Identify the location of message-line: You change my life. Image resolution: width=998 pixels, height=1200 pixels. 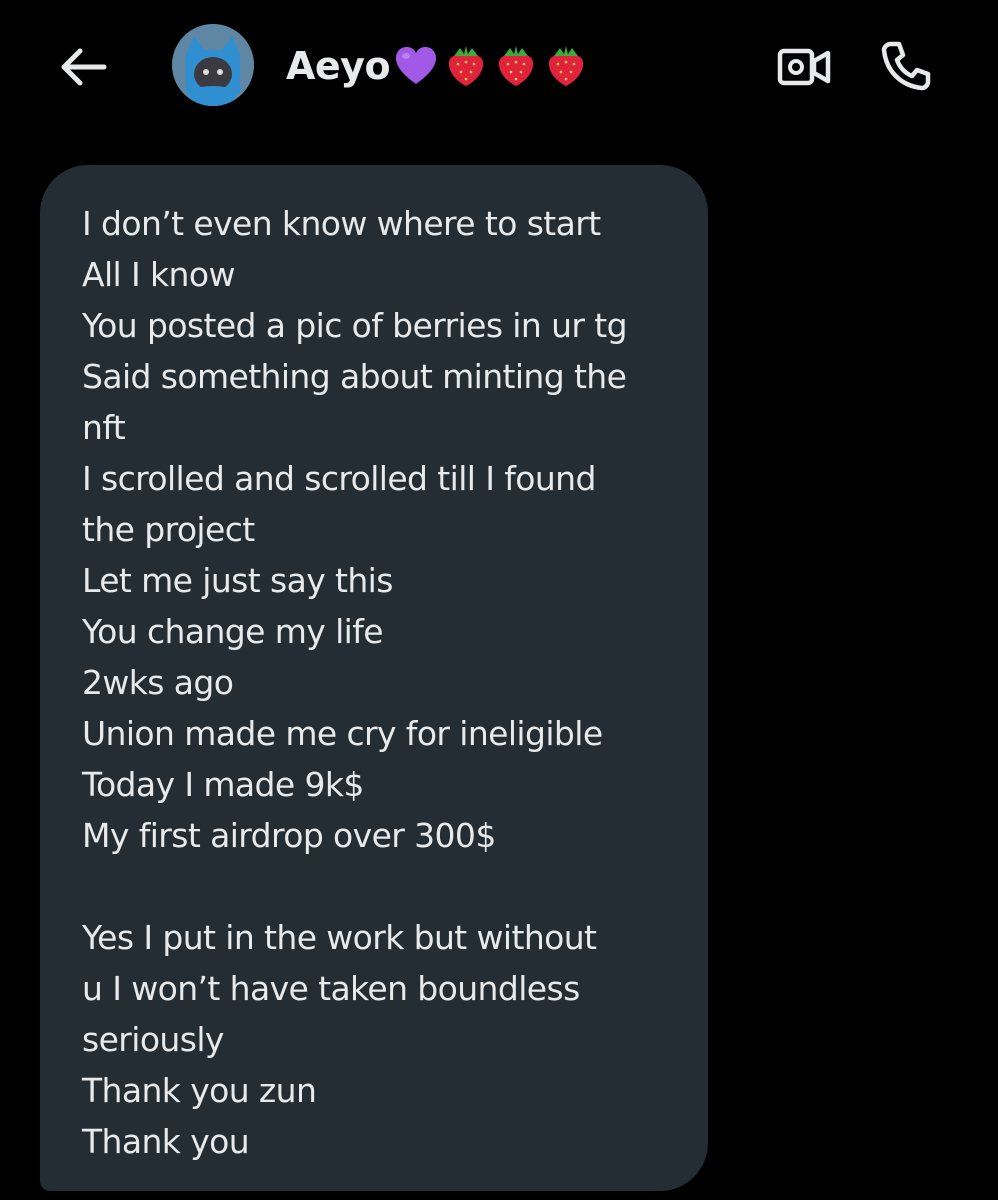
(233, 631).